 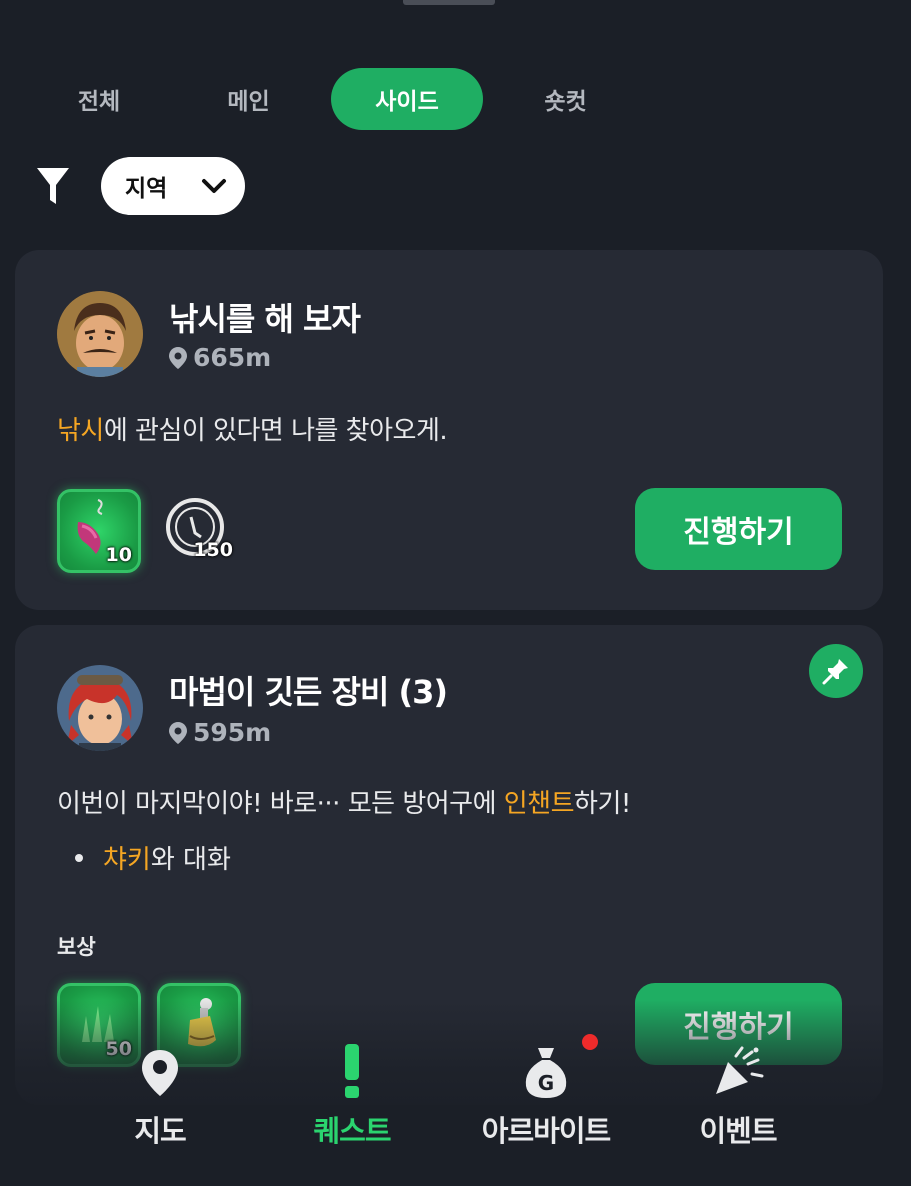 I want to click on description-text: 이번이 마지막이야! 바로··· 모든 방어구에, so click(x=280, y=804).